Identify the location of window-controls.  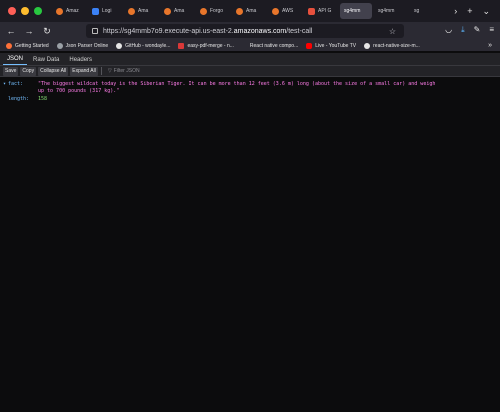
(26, 11).